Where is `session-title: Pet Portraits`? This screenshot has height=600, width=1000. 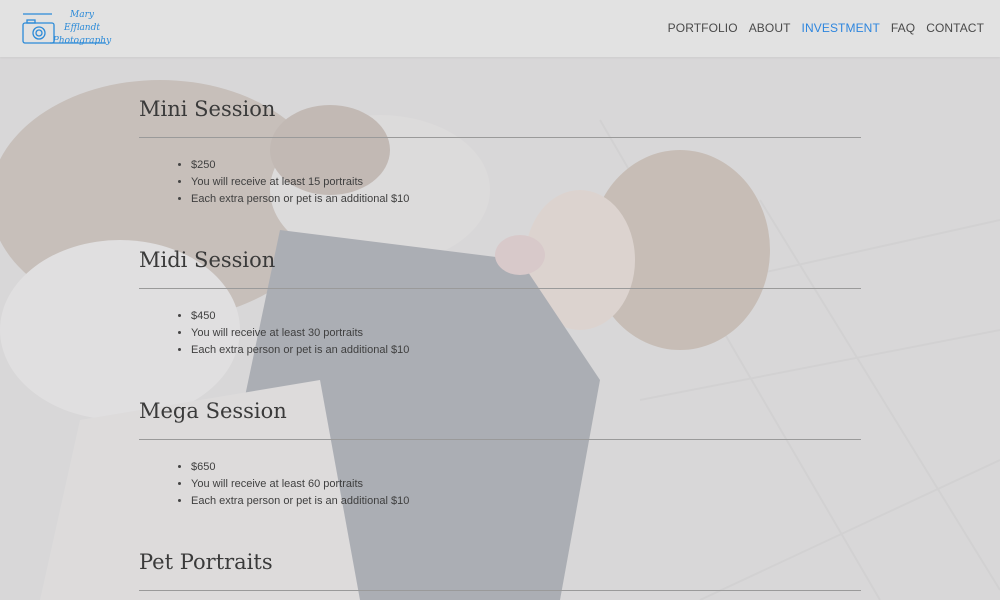
session-title: Pet Portraits is located at coordinates (206, 562).